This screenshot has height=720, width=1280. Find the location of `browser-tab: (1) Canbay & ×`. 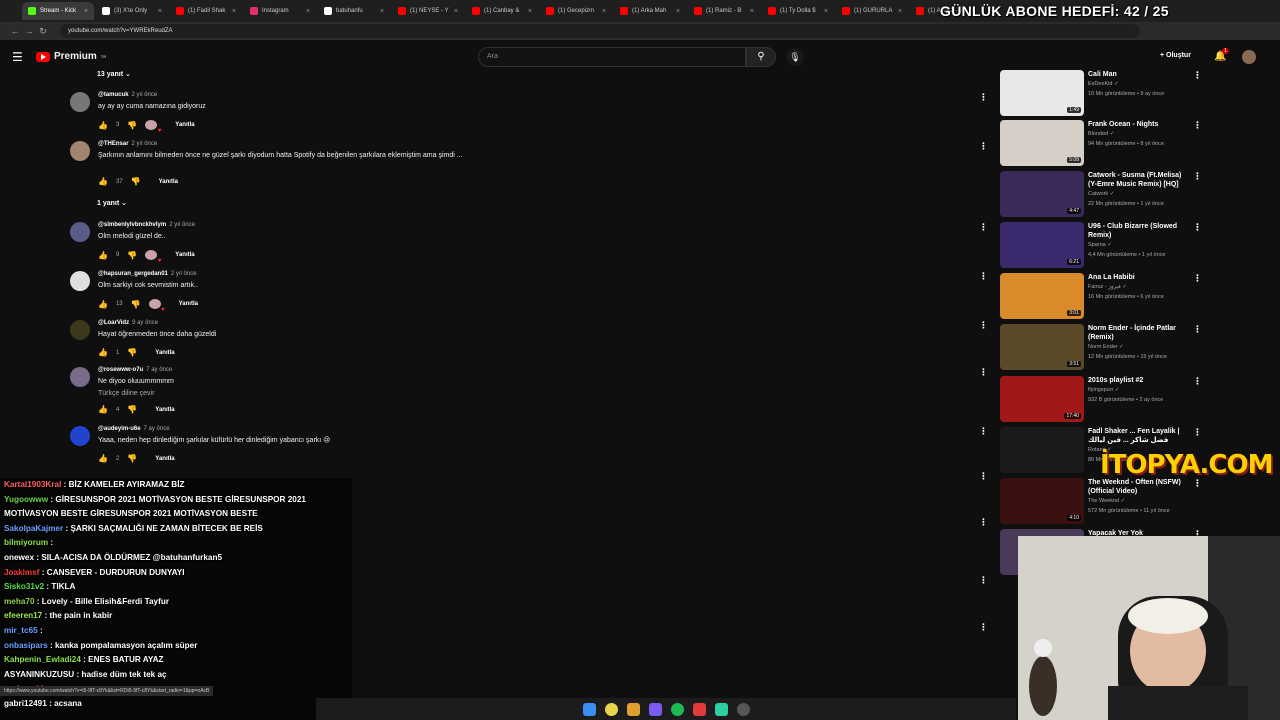

browser-tab: (1) Canbay & × is located at coordinates (502, 11).